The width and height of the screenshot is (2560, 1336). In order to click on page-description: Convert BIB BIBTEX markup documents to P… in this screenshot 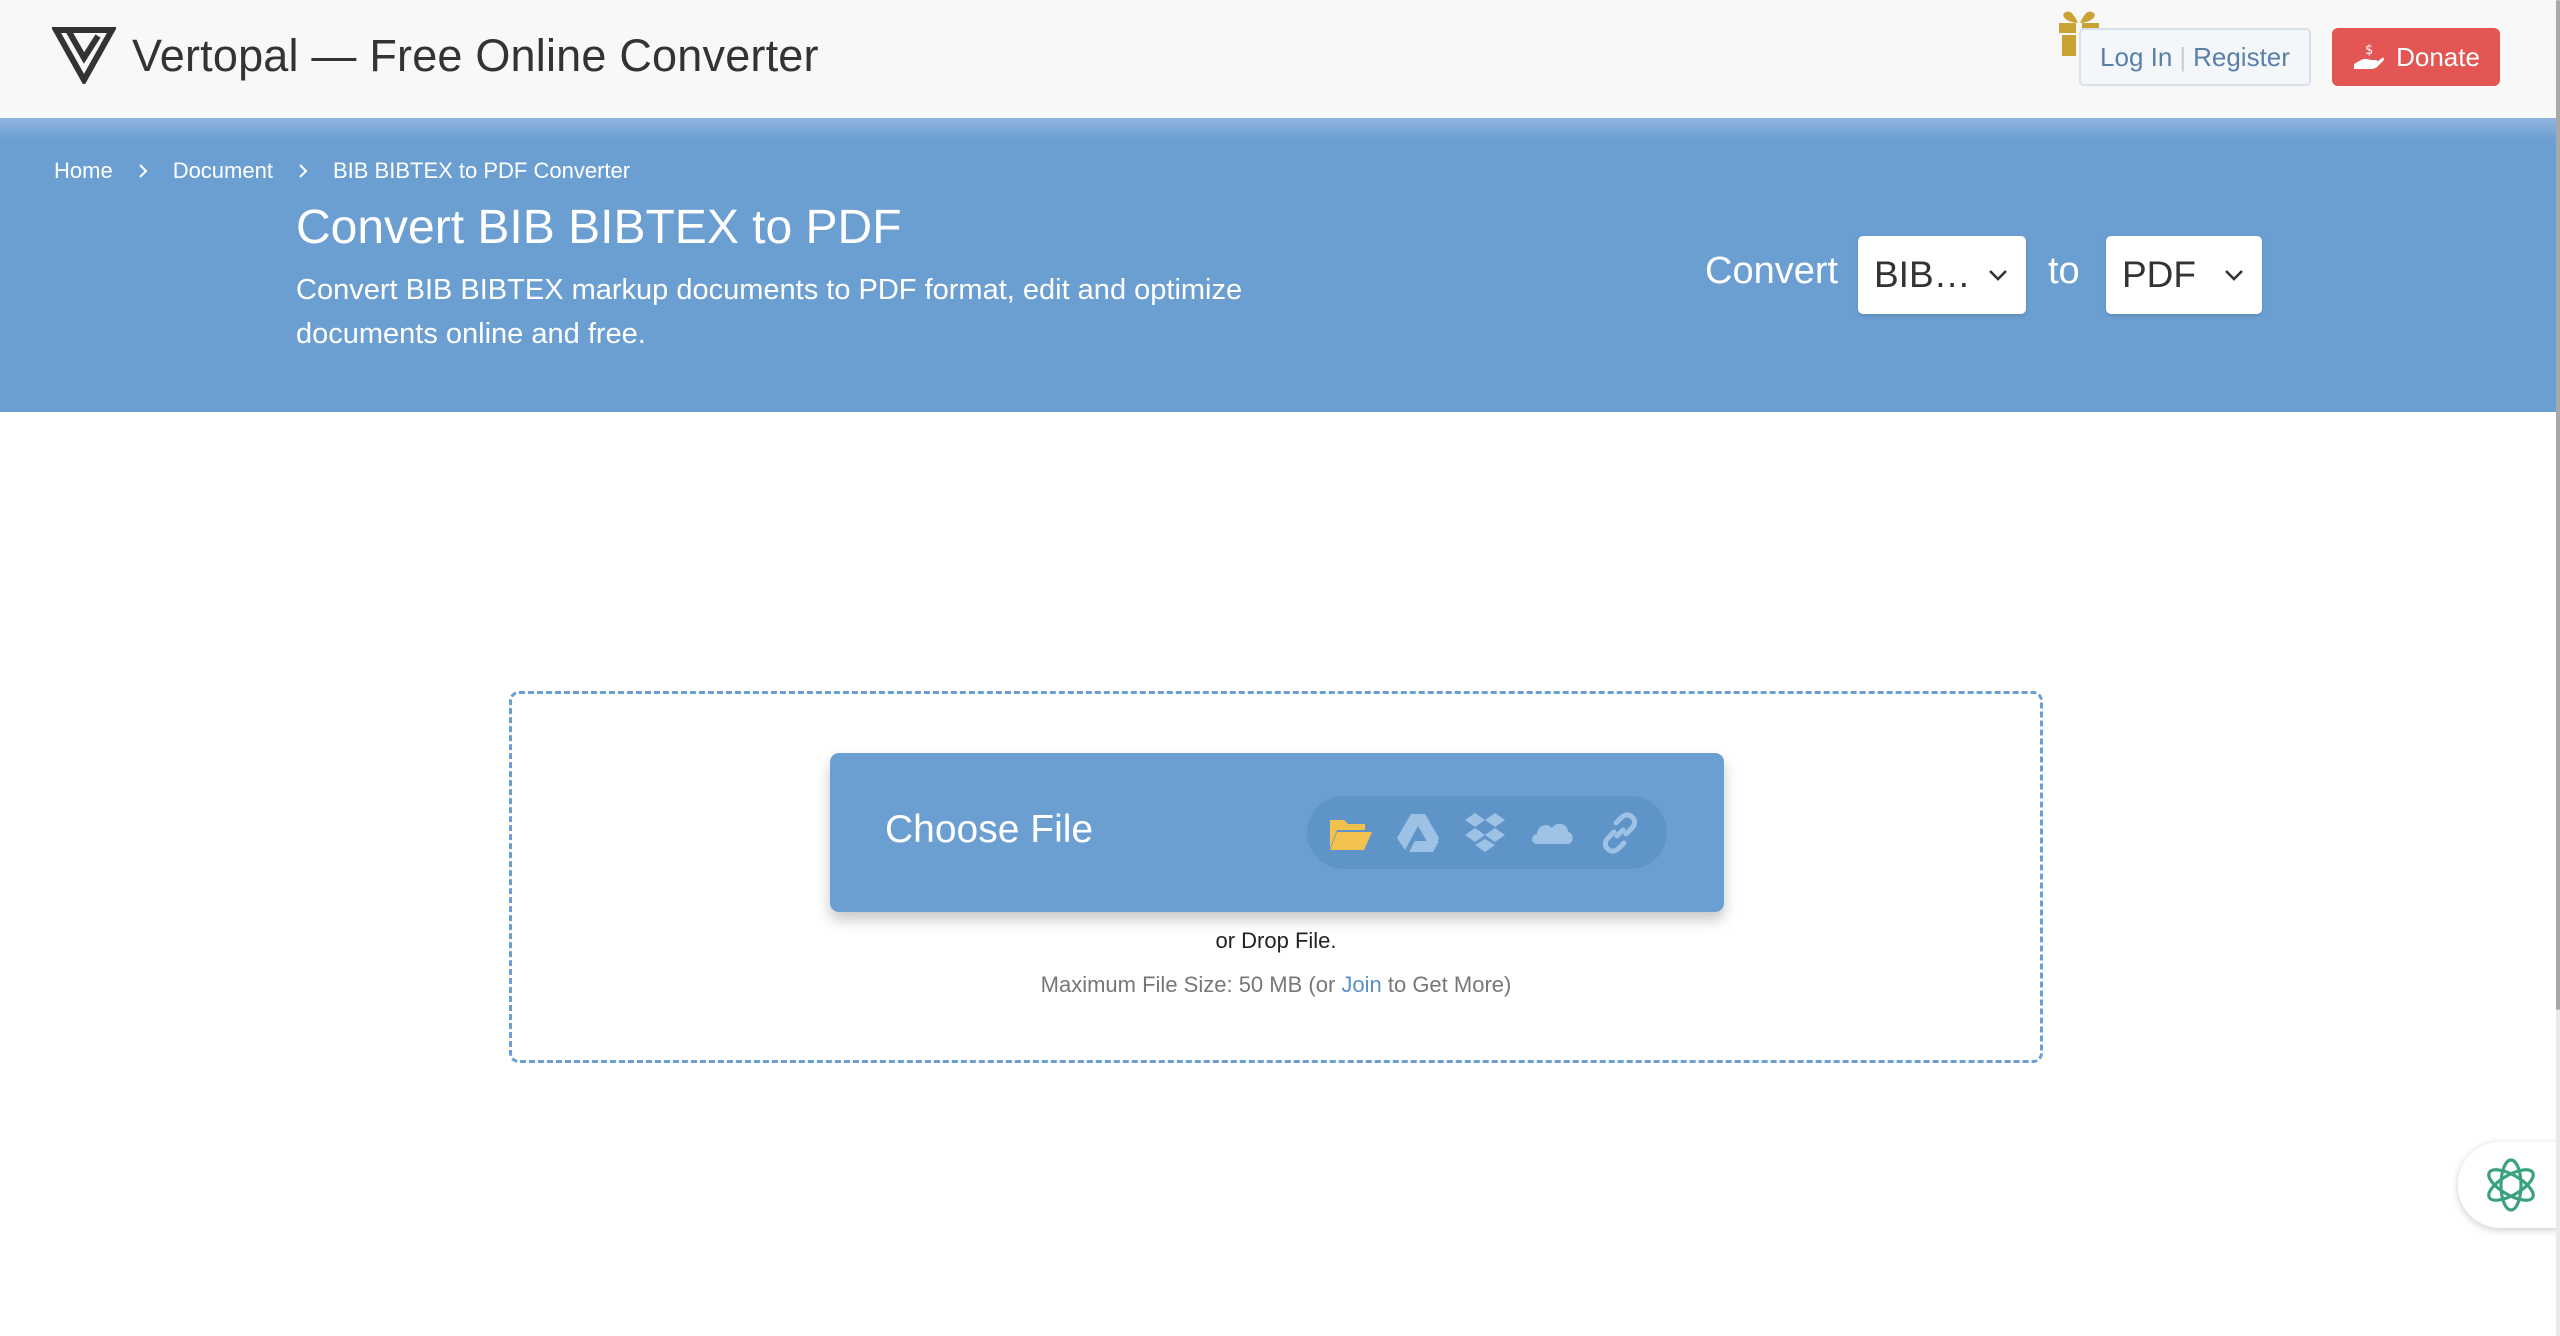, I will do `click(769, 312)`.